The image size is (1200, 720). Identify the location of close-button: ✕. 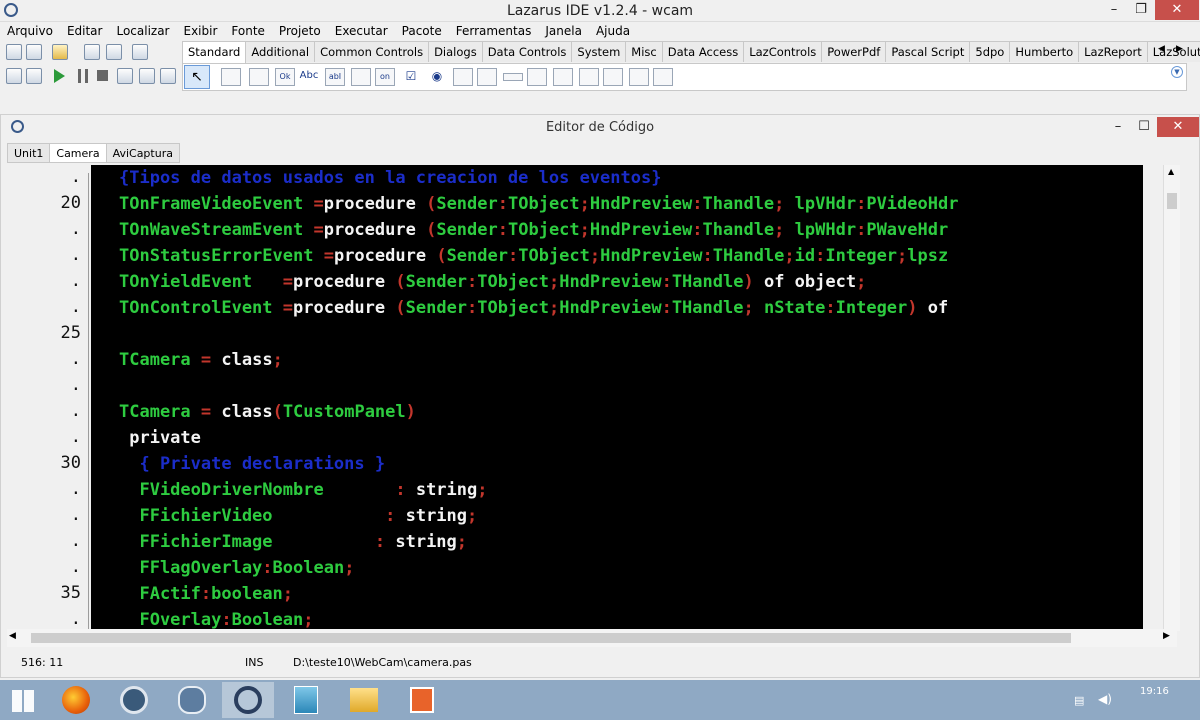
(1177, 10).